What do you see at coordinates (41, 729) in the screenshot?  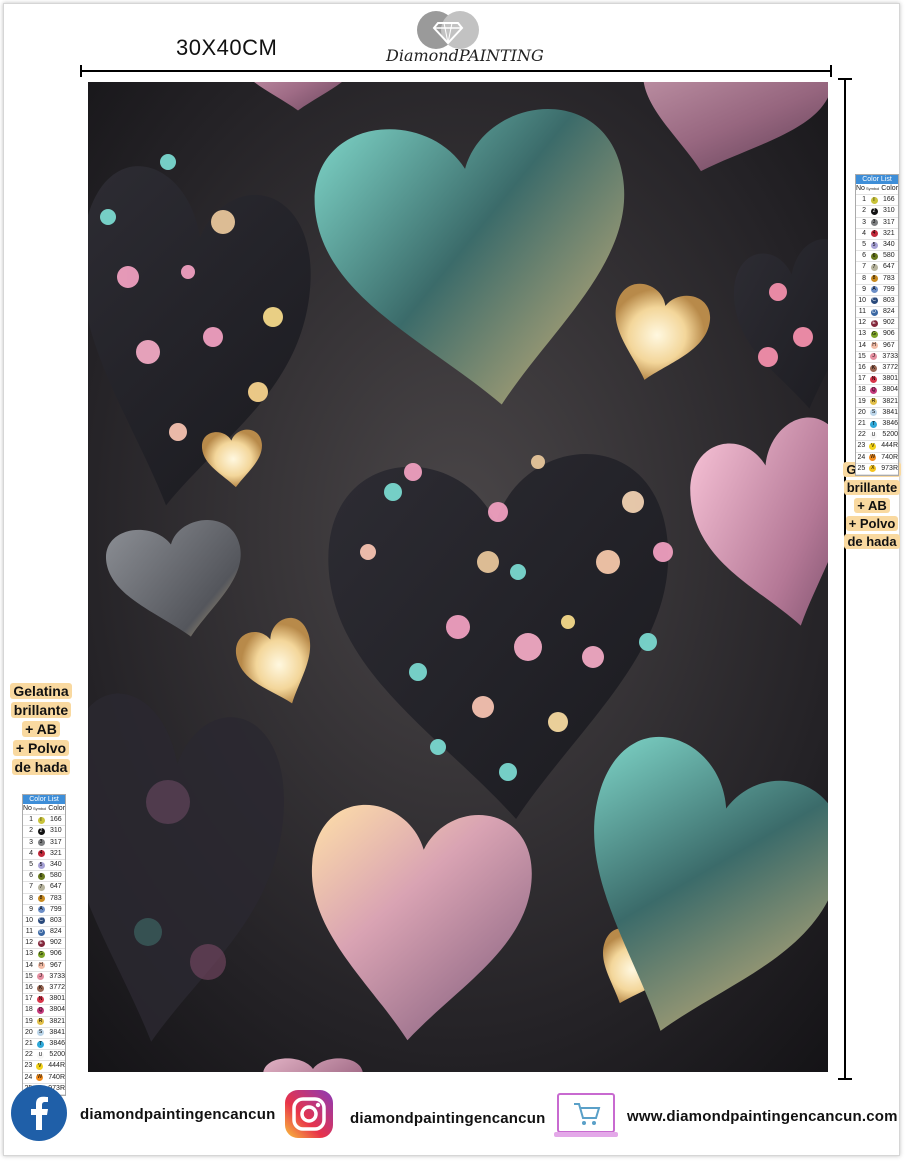 I see `drill-type-note-left: Gelatina brillante + AB + Polvo de hada` at bounding box center [41, 729].